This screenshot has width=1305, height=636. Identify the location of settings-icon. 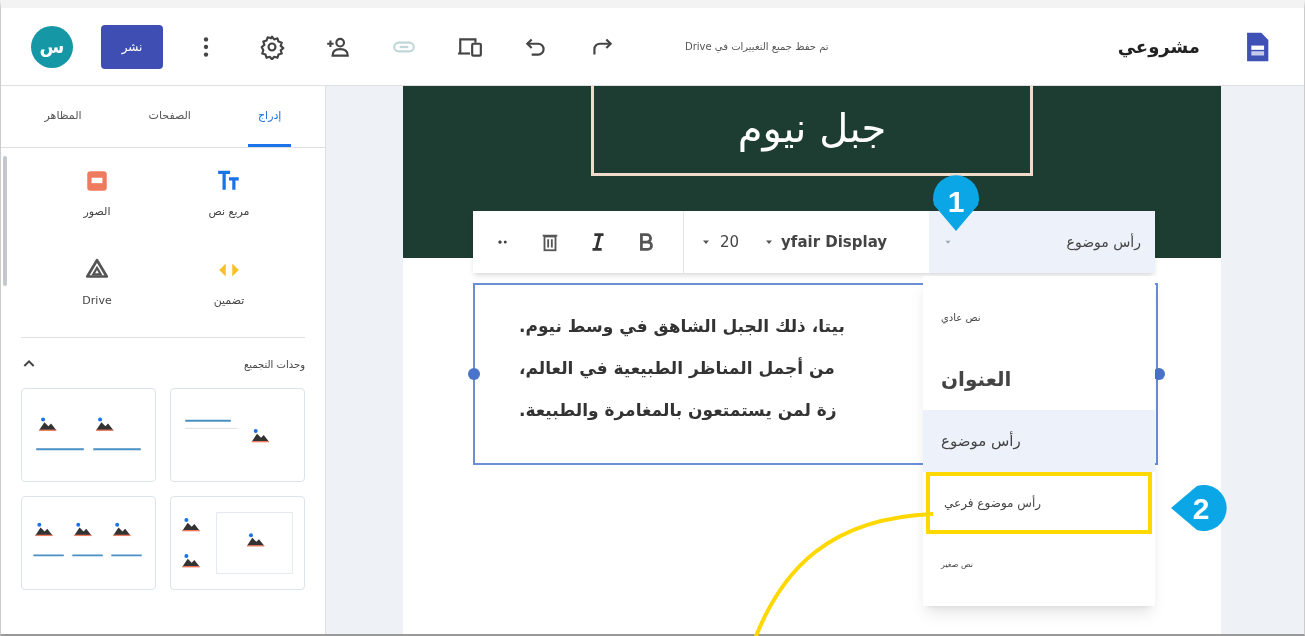
(272, 46).